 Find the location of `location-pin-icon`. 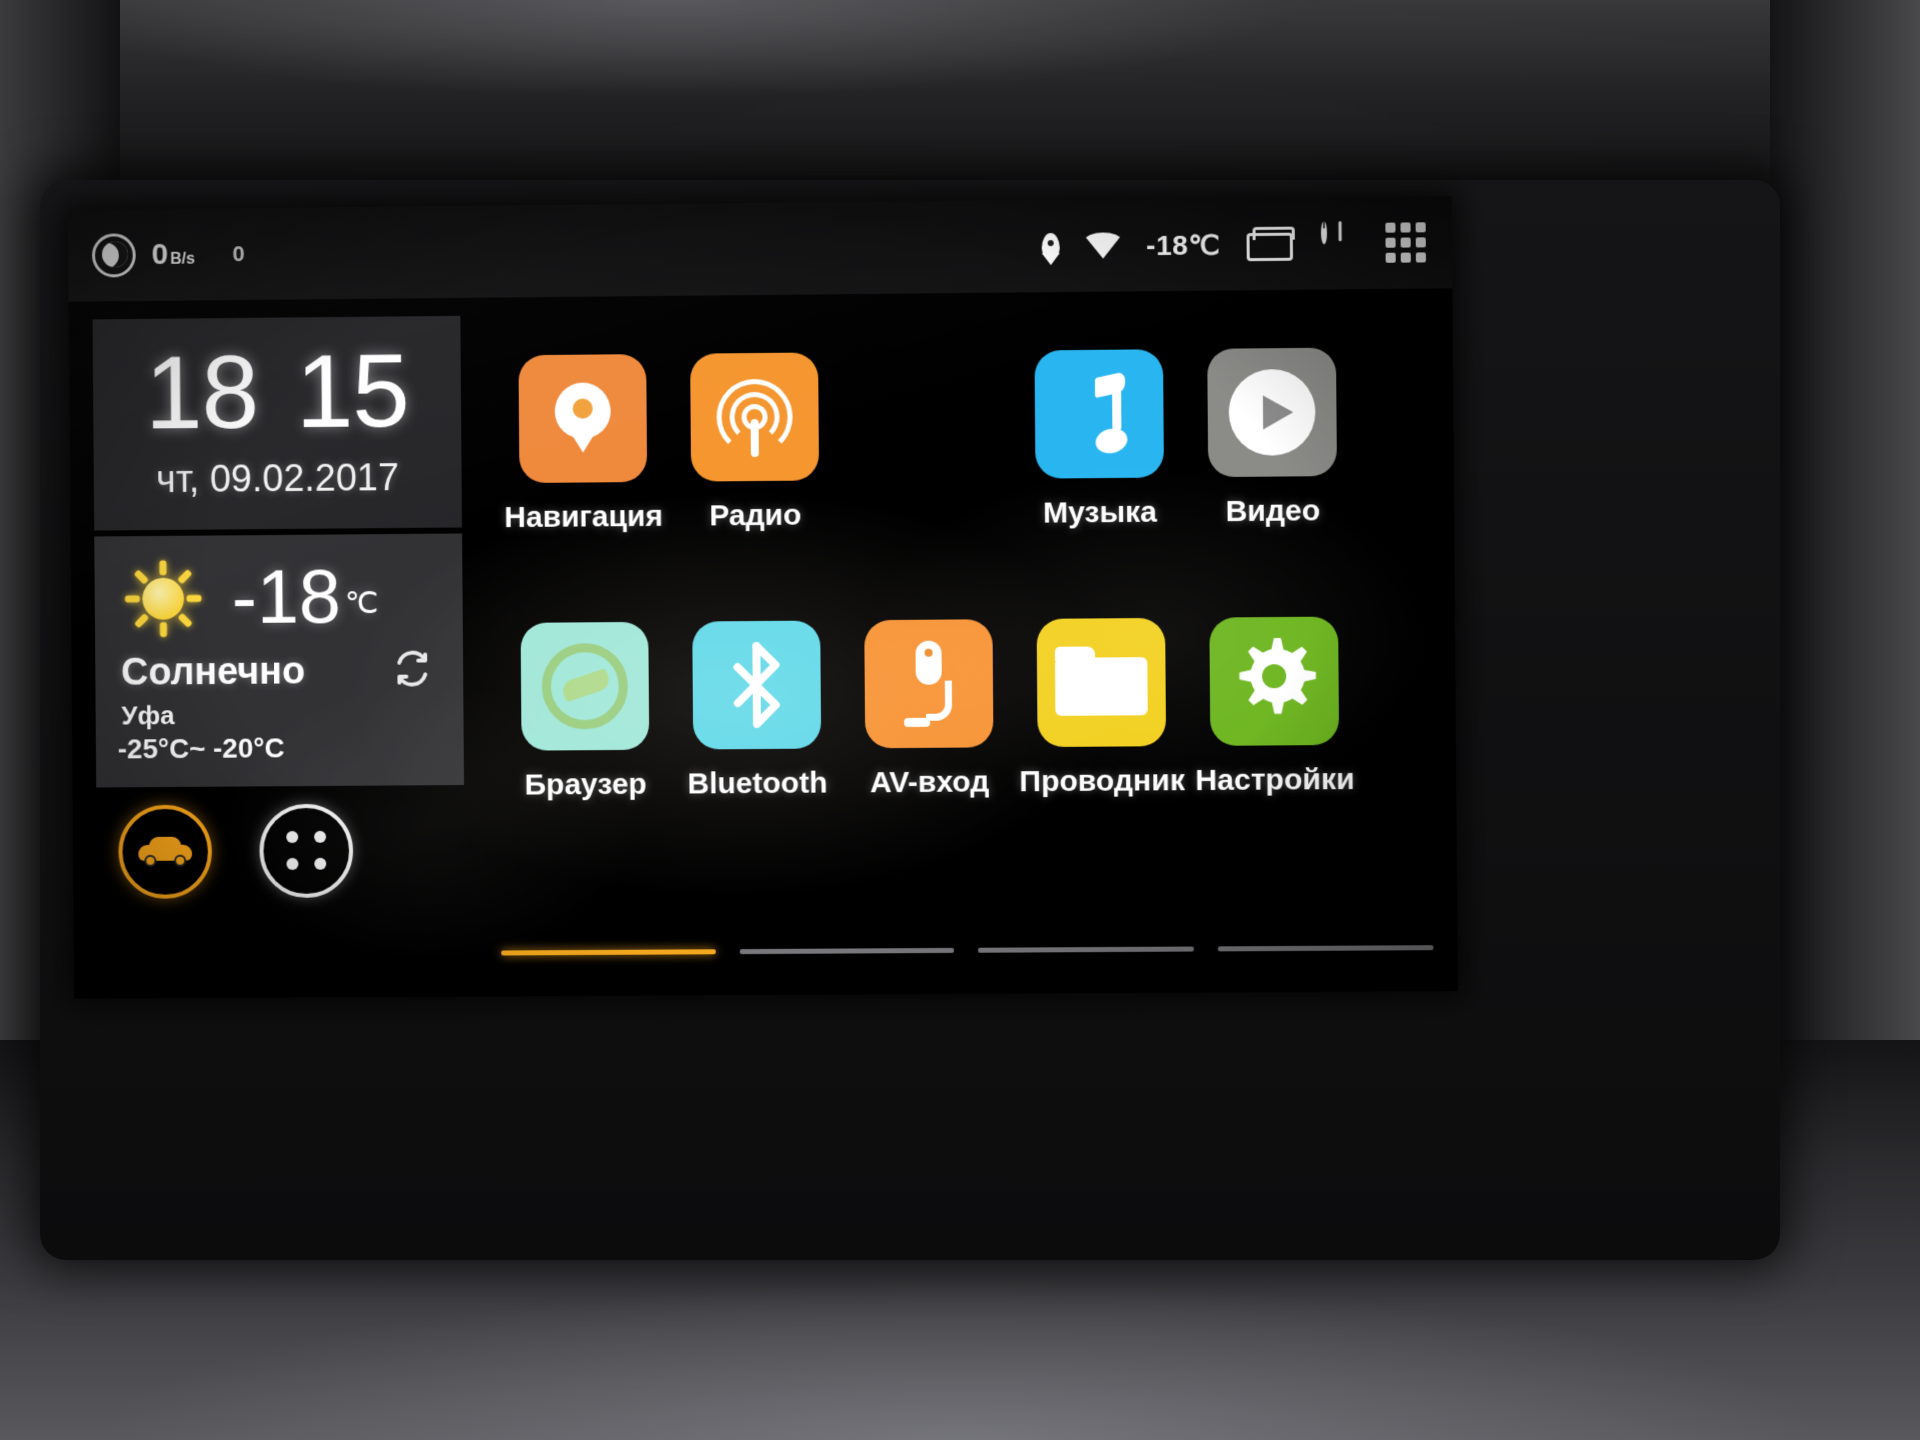

location-pin-icon is located at coordinates (1050, 246).